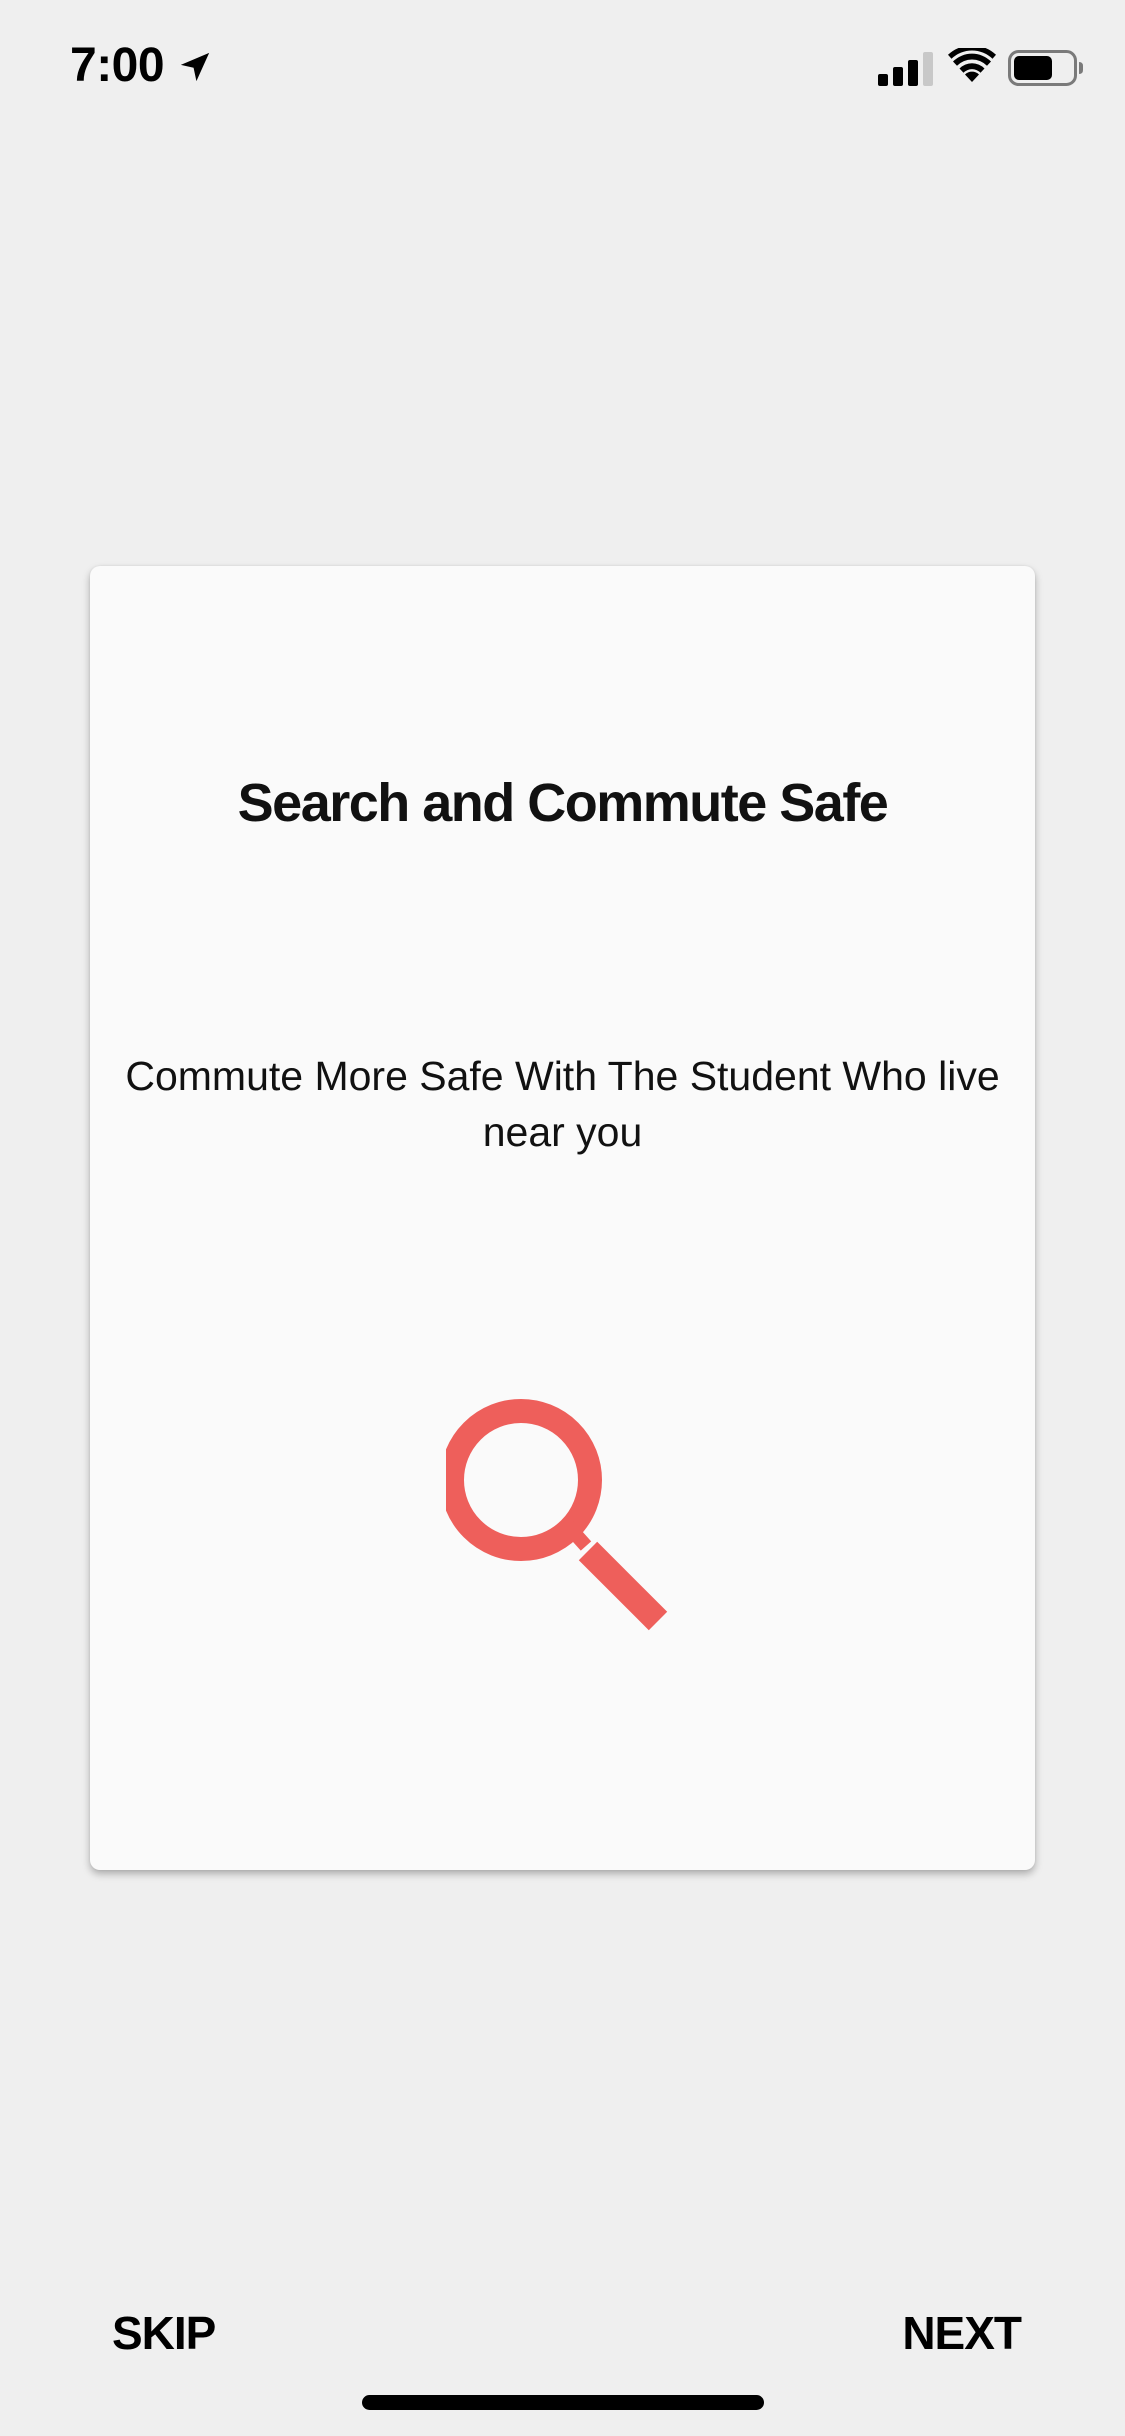  What do you see at coordinates (905, 69) in the screenshot?
I see `signal-icon` at bounding box center [905, 69].